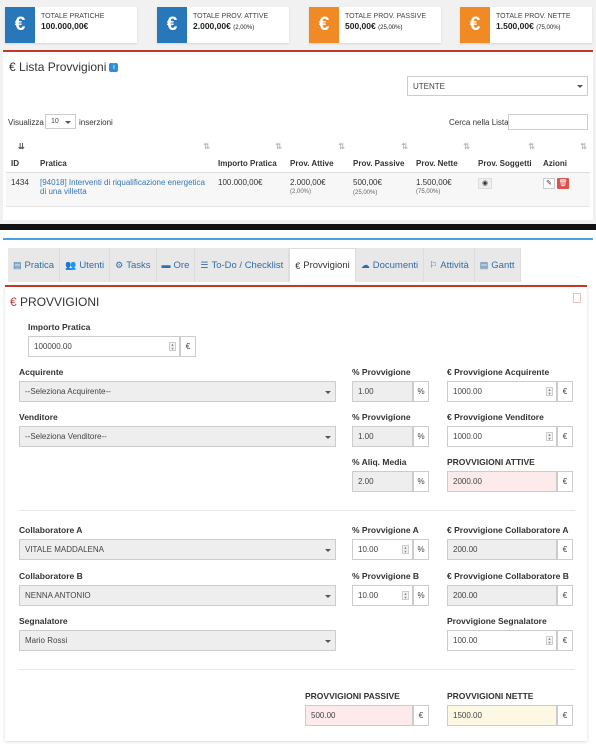 The image size is (596, 748). Describe the element at coordinates (60, 121) in the screenshot. I see `page-size-select: 10` at that location.